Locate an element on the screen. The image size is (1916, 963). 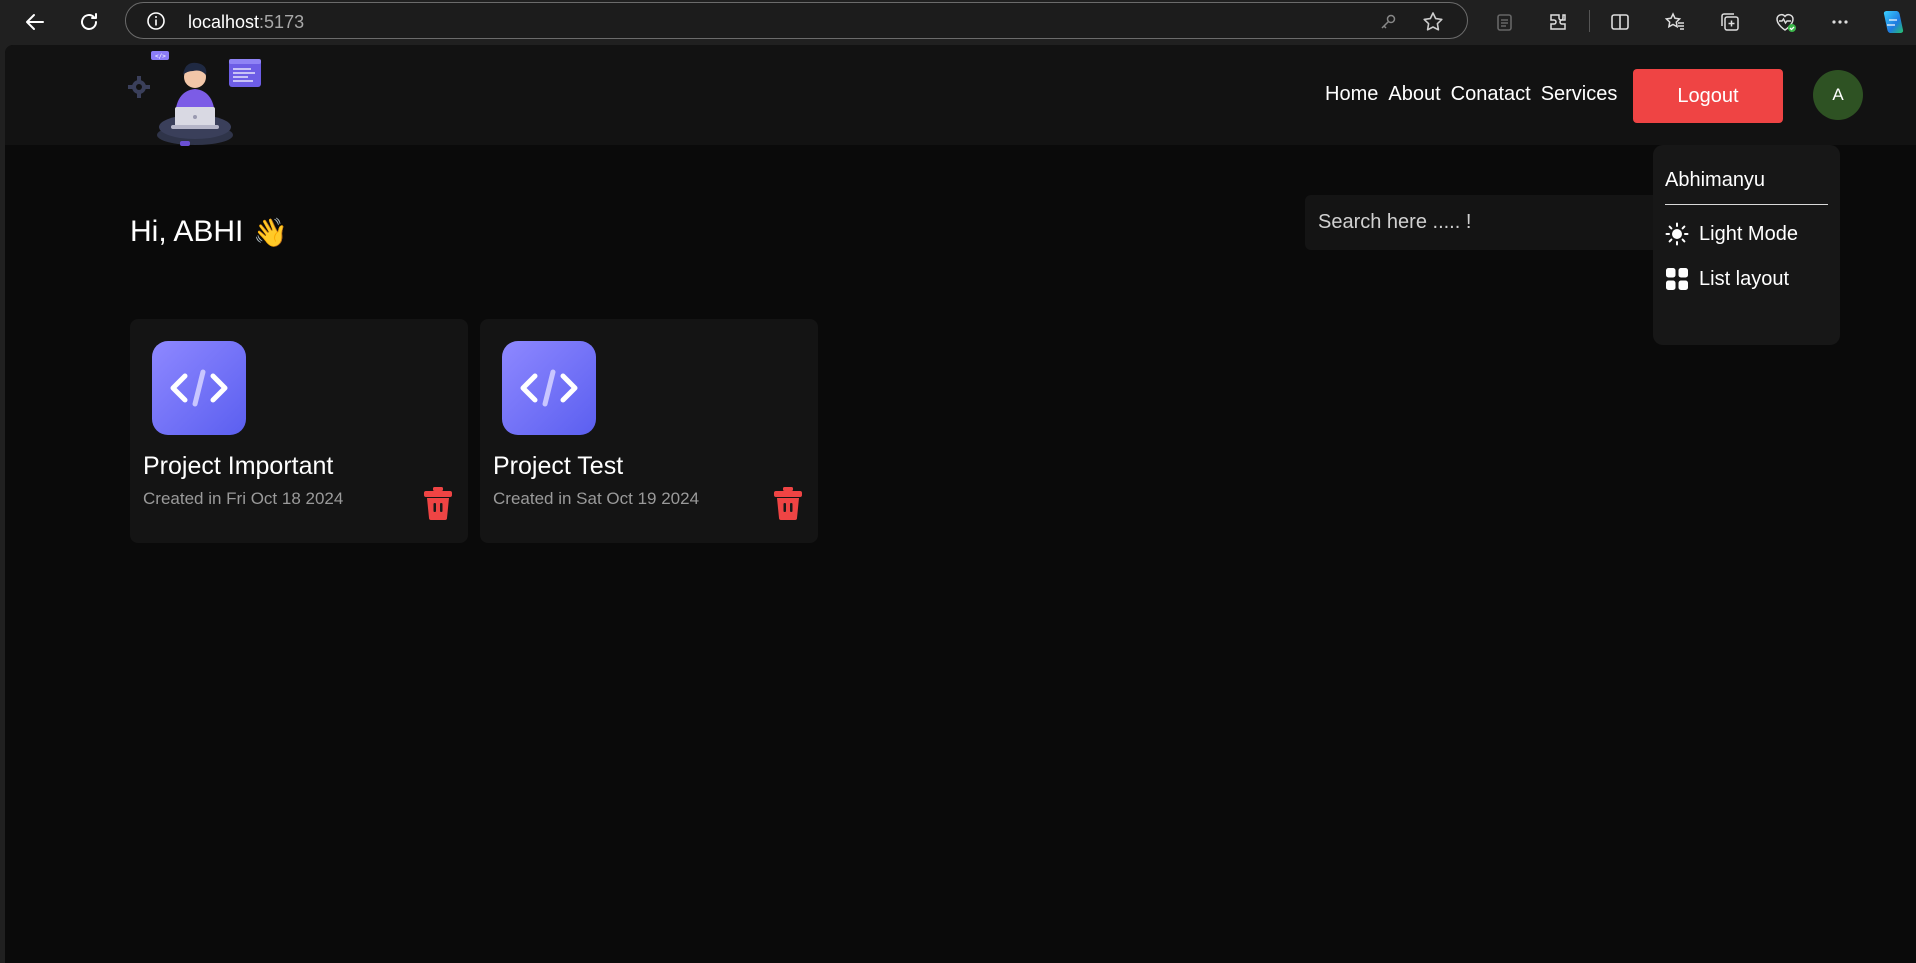
light-mode-toggle: Light Mode is located at coordinates (1731, 234).